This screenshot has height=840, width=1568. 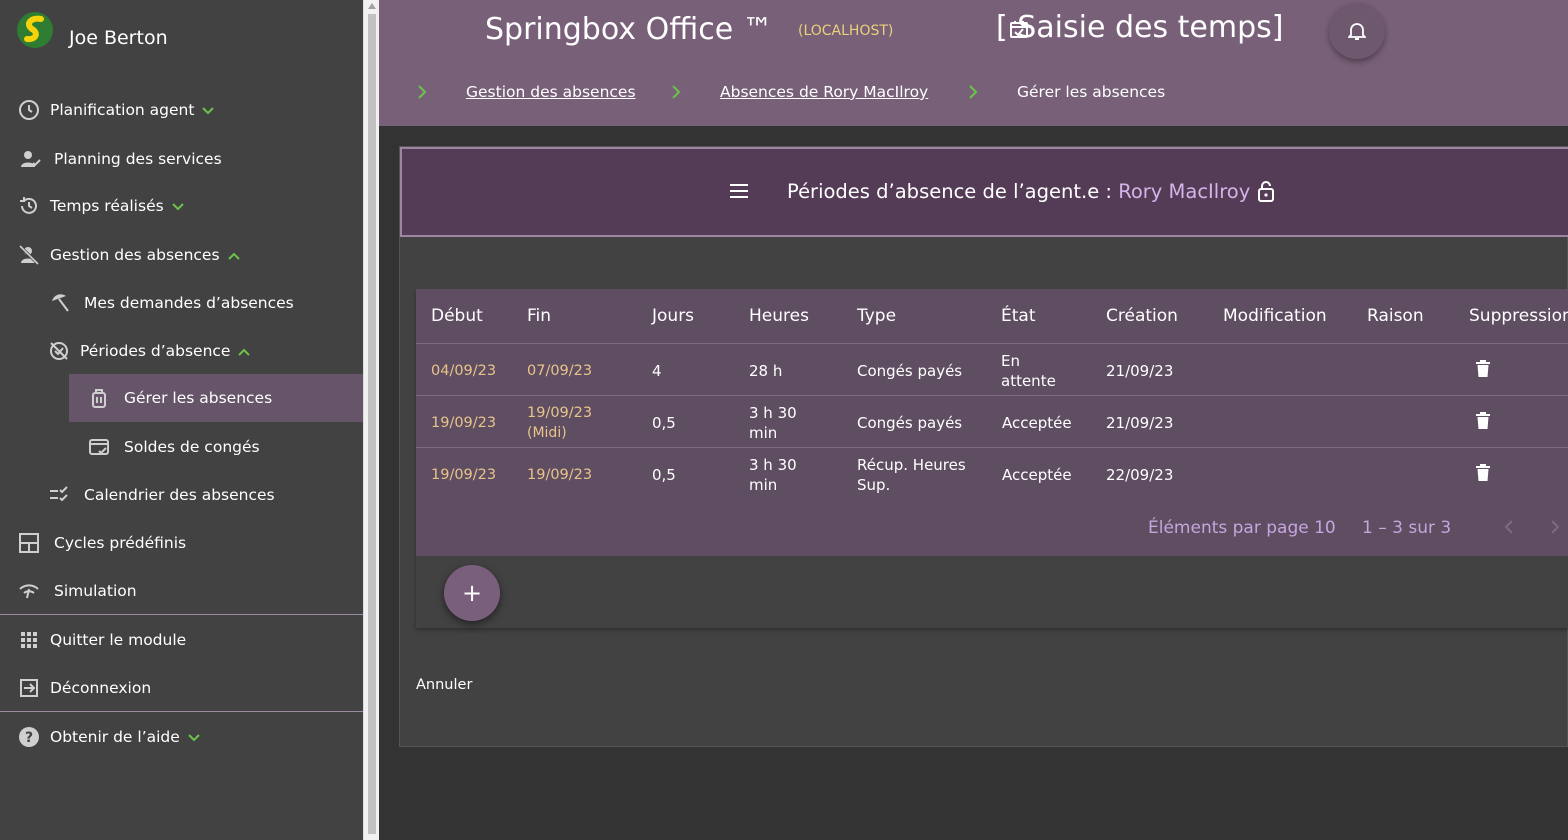 What do you see at coordinates (824, 92) in the screenshot?
I see `breadcrumb-absences-de-rory: Absences de Rory MacIlroy` at bounding box center [824, 92].